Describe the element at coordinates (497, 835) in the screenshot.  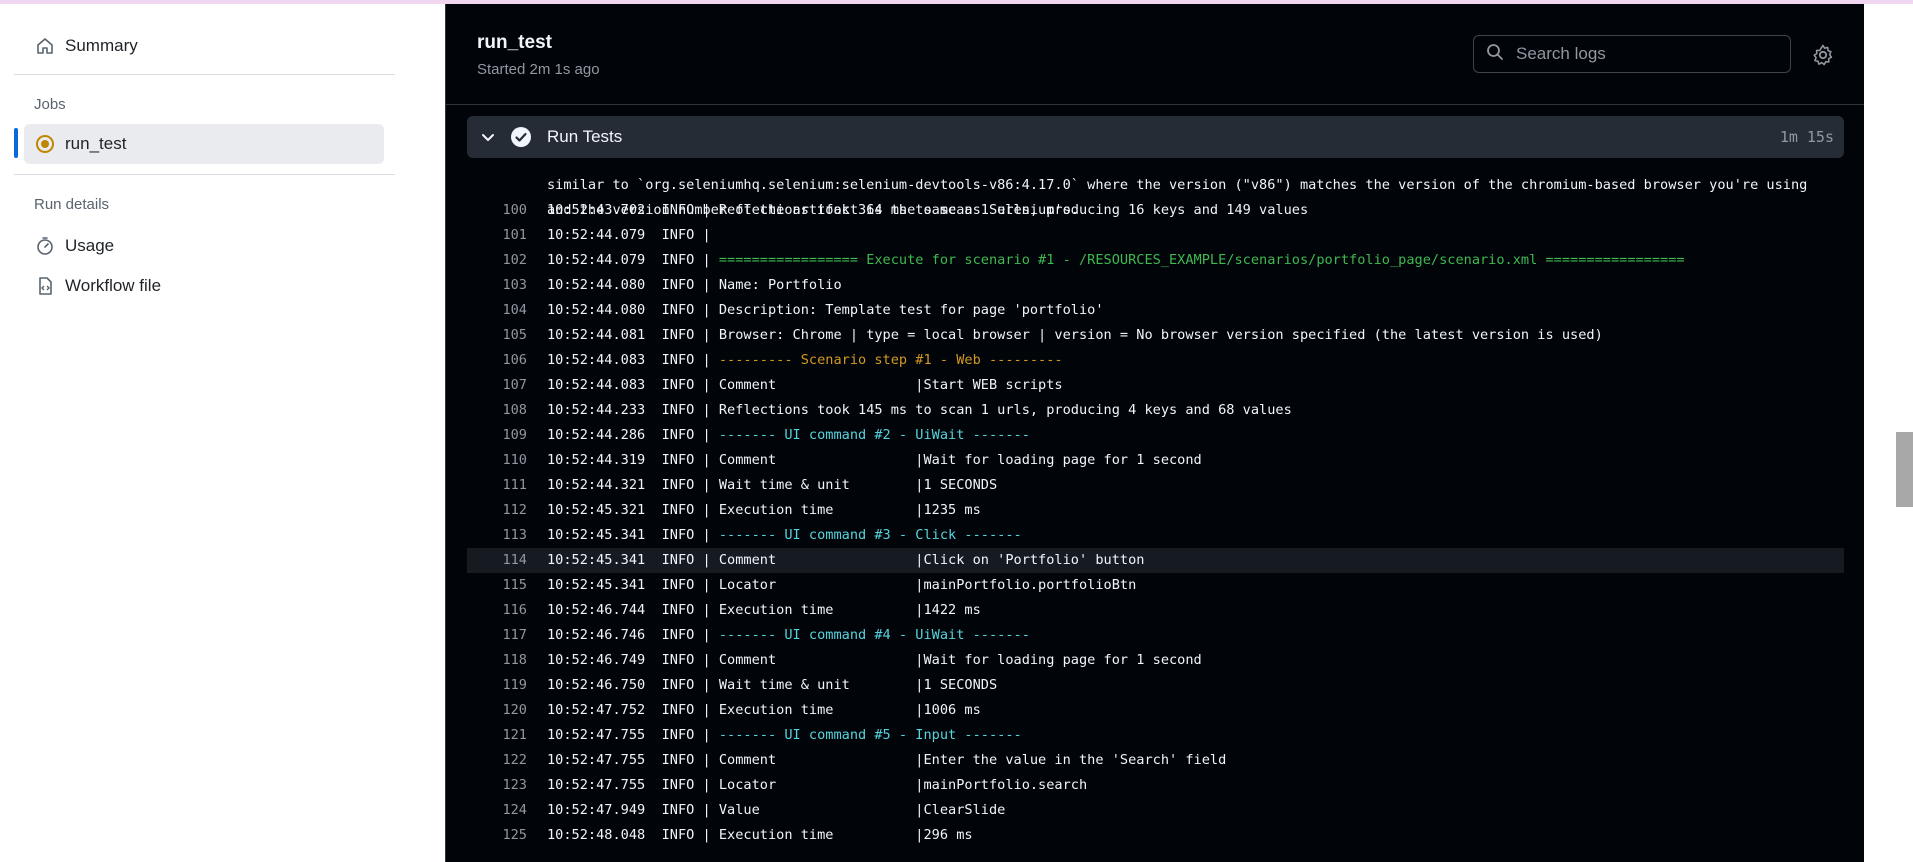
I see `line-number: 125` at that location.